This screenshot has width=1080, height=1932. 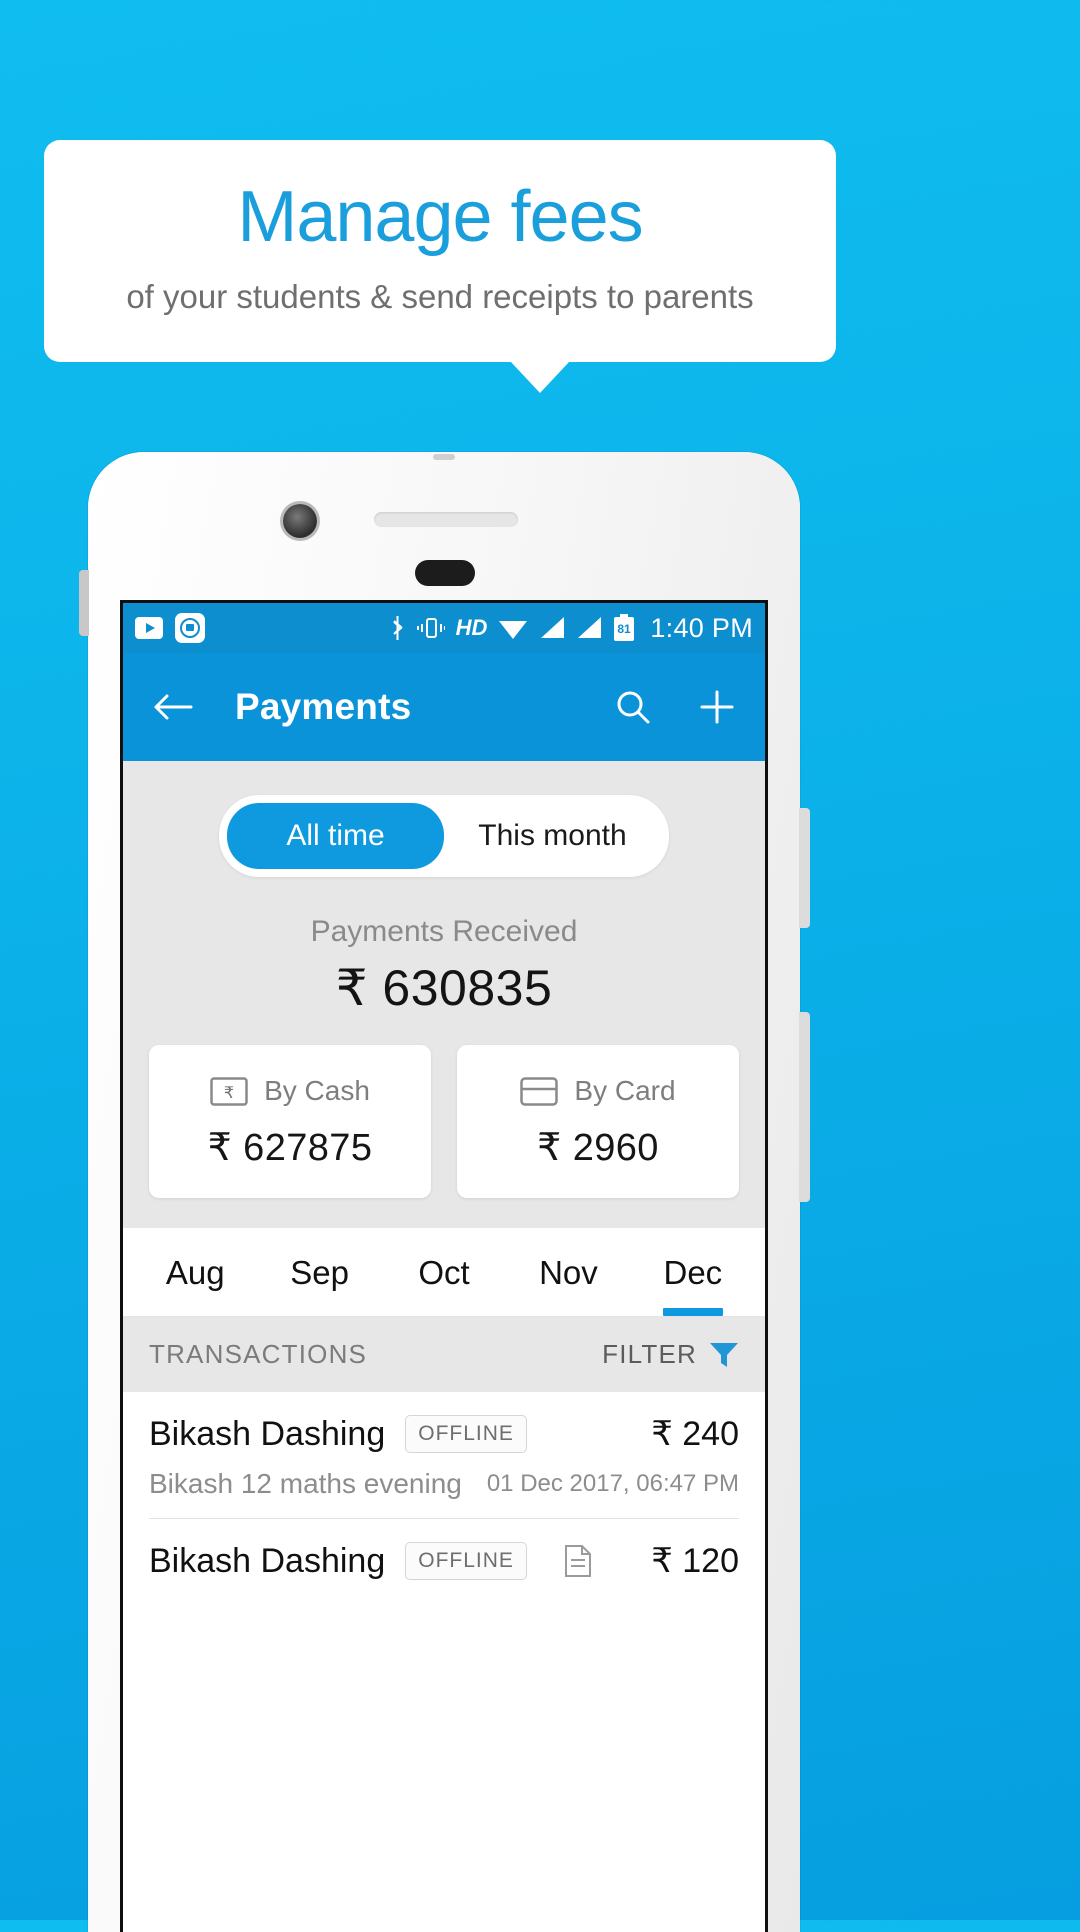 I want to click on by-card-label: By Card, so click(x=625, y=1090).